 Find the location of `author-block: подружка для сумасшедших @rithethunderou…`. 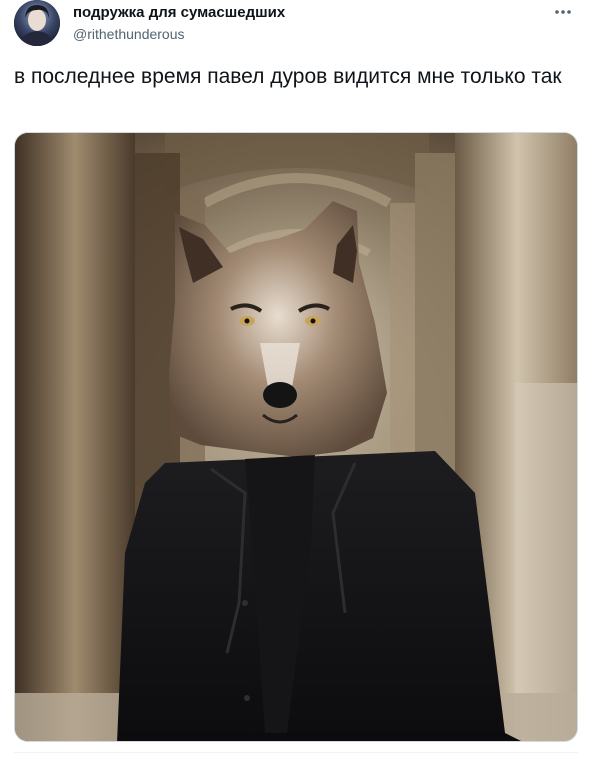

author-block: подружка для сумасшедших @rithethunderou… is located at coordinates (179, 23).